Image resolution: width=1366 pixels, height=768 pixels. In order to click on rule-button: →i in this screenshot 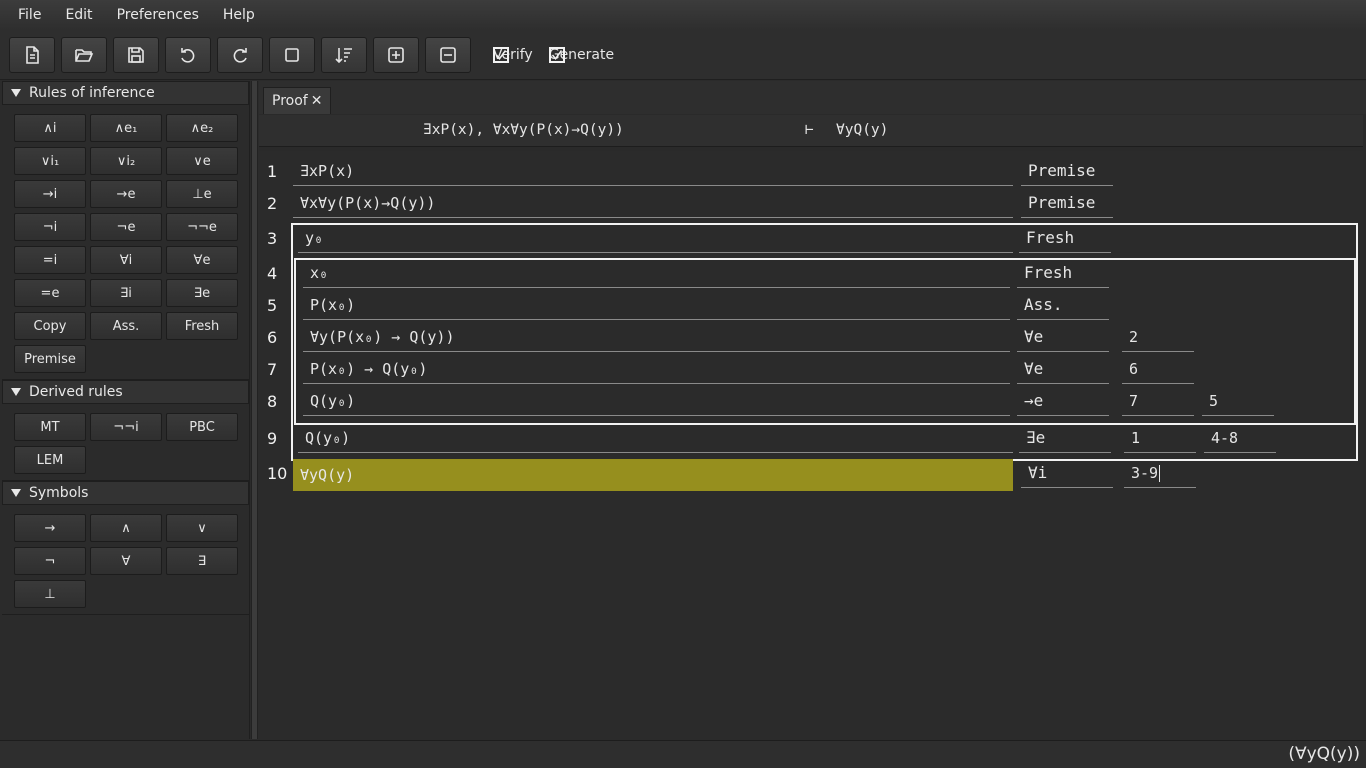, I will do `click(50, 194)`.